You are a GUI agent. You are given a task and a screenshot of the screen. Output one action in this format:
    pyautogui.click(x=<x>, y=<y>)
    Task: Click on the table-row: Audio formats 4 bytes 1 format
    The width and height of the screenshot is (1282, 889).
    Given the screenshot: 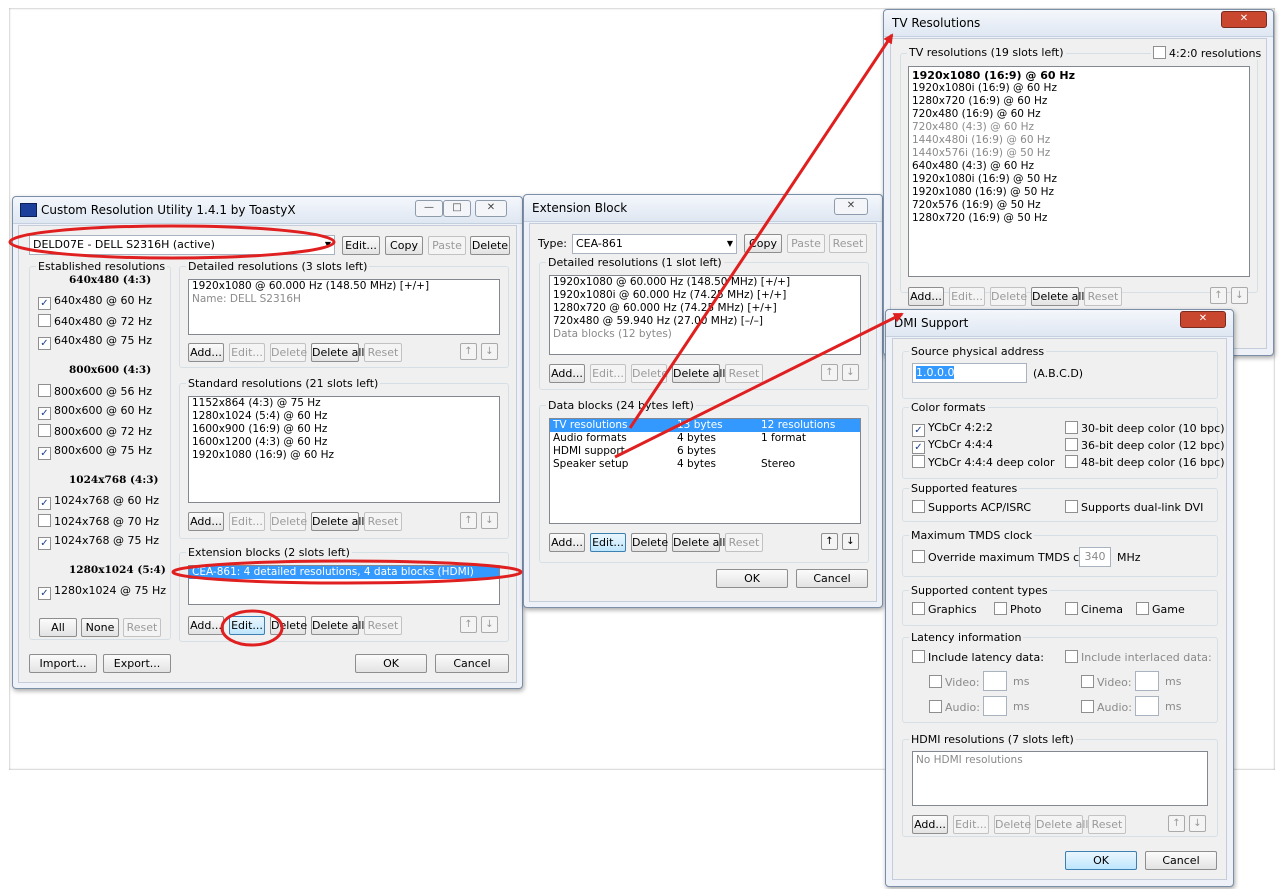 What is the action you would take?
    pyautogui.click(x=705, y=438)
    